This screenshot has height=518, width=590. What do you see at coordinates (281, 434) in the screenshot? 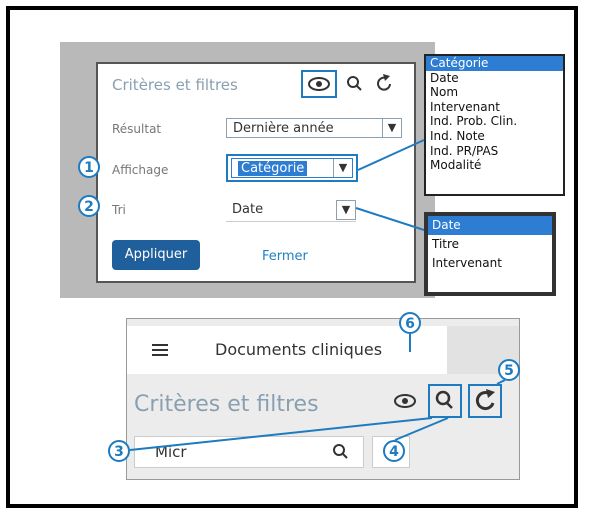
I see `connector-search` at bounding box center [281, 434].